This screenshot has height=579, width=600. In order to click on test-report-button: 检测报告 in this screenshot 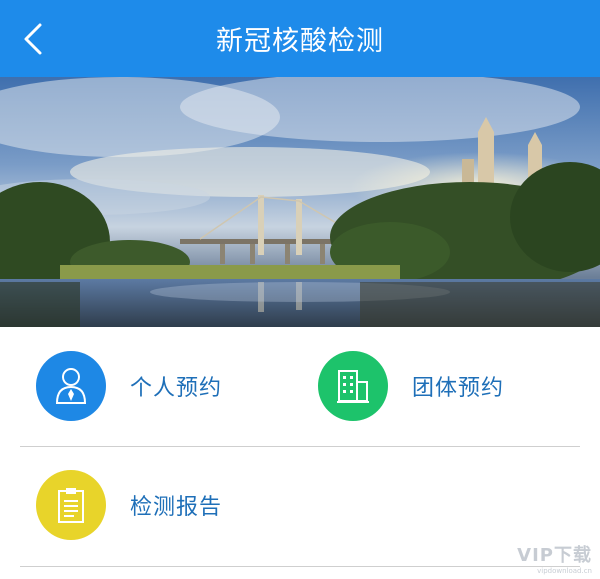, I will do `click(129, 505)`.